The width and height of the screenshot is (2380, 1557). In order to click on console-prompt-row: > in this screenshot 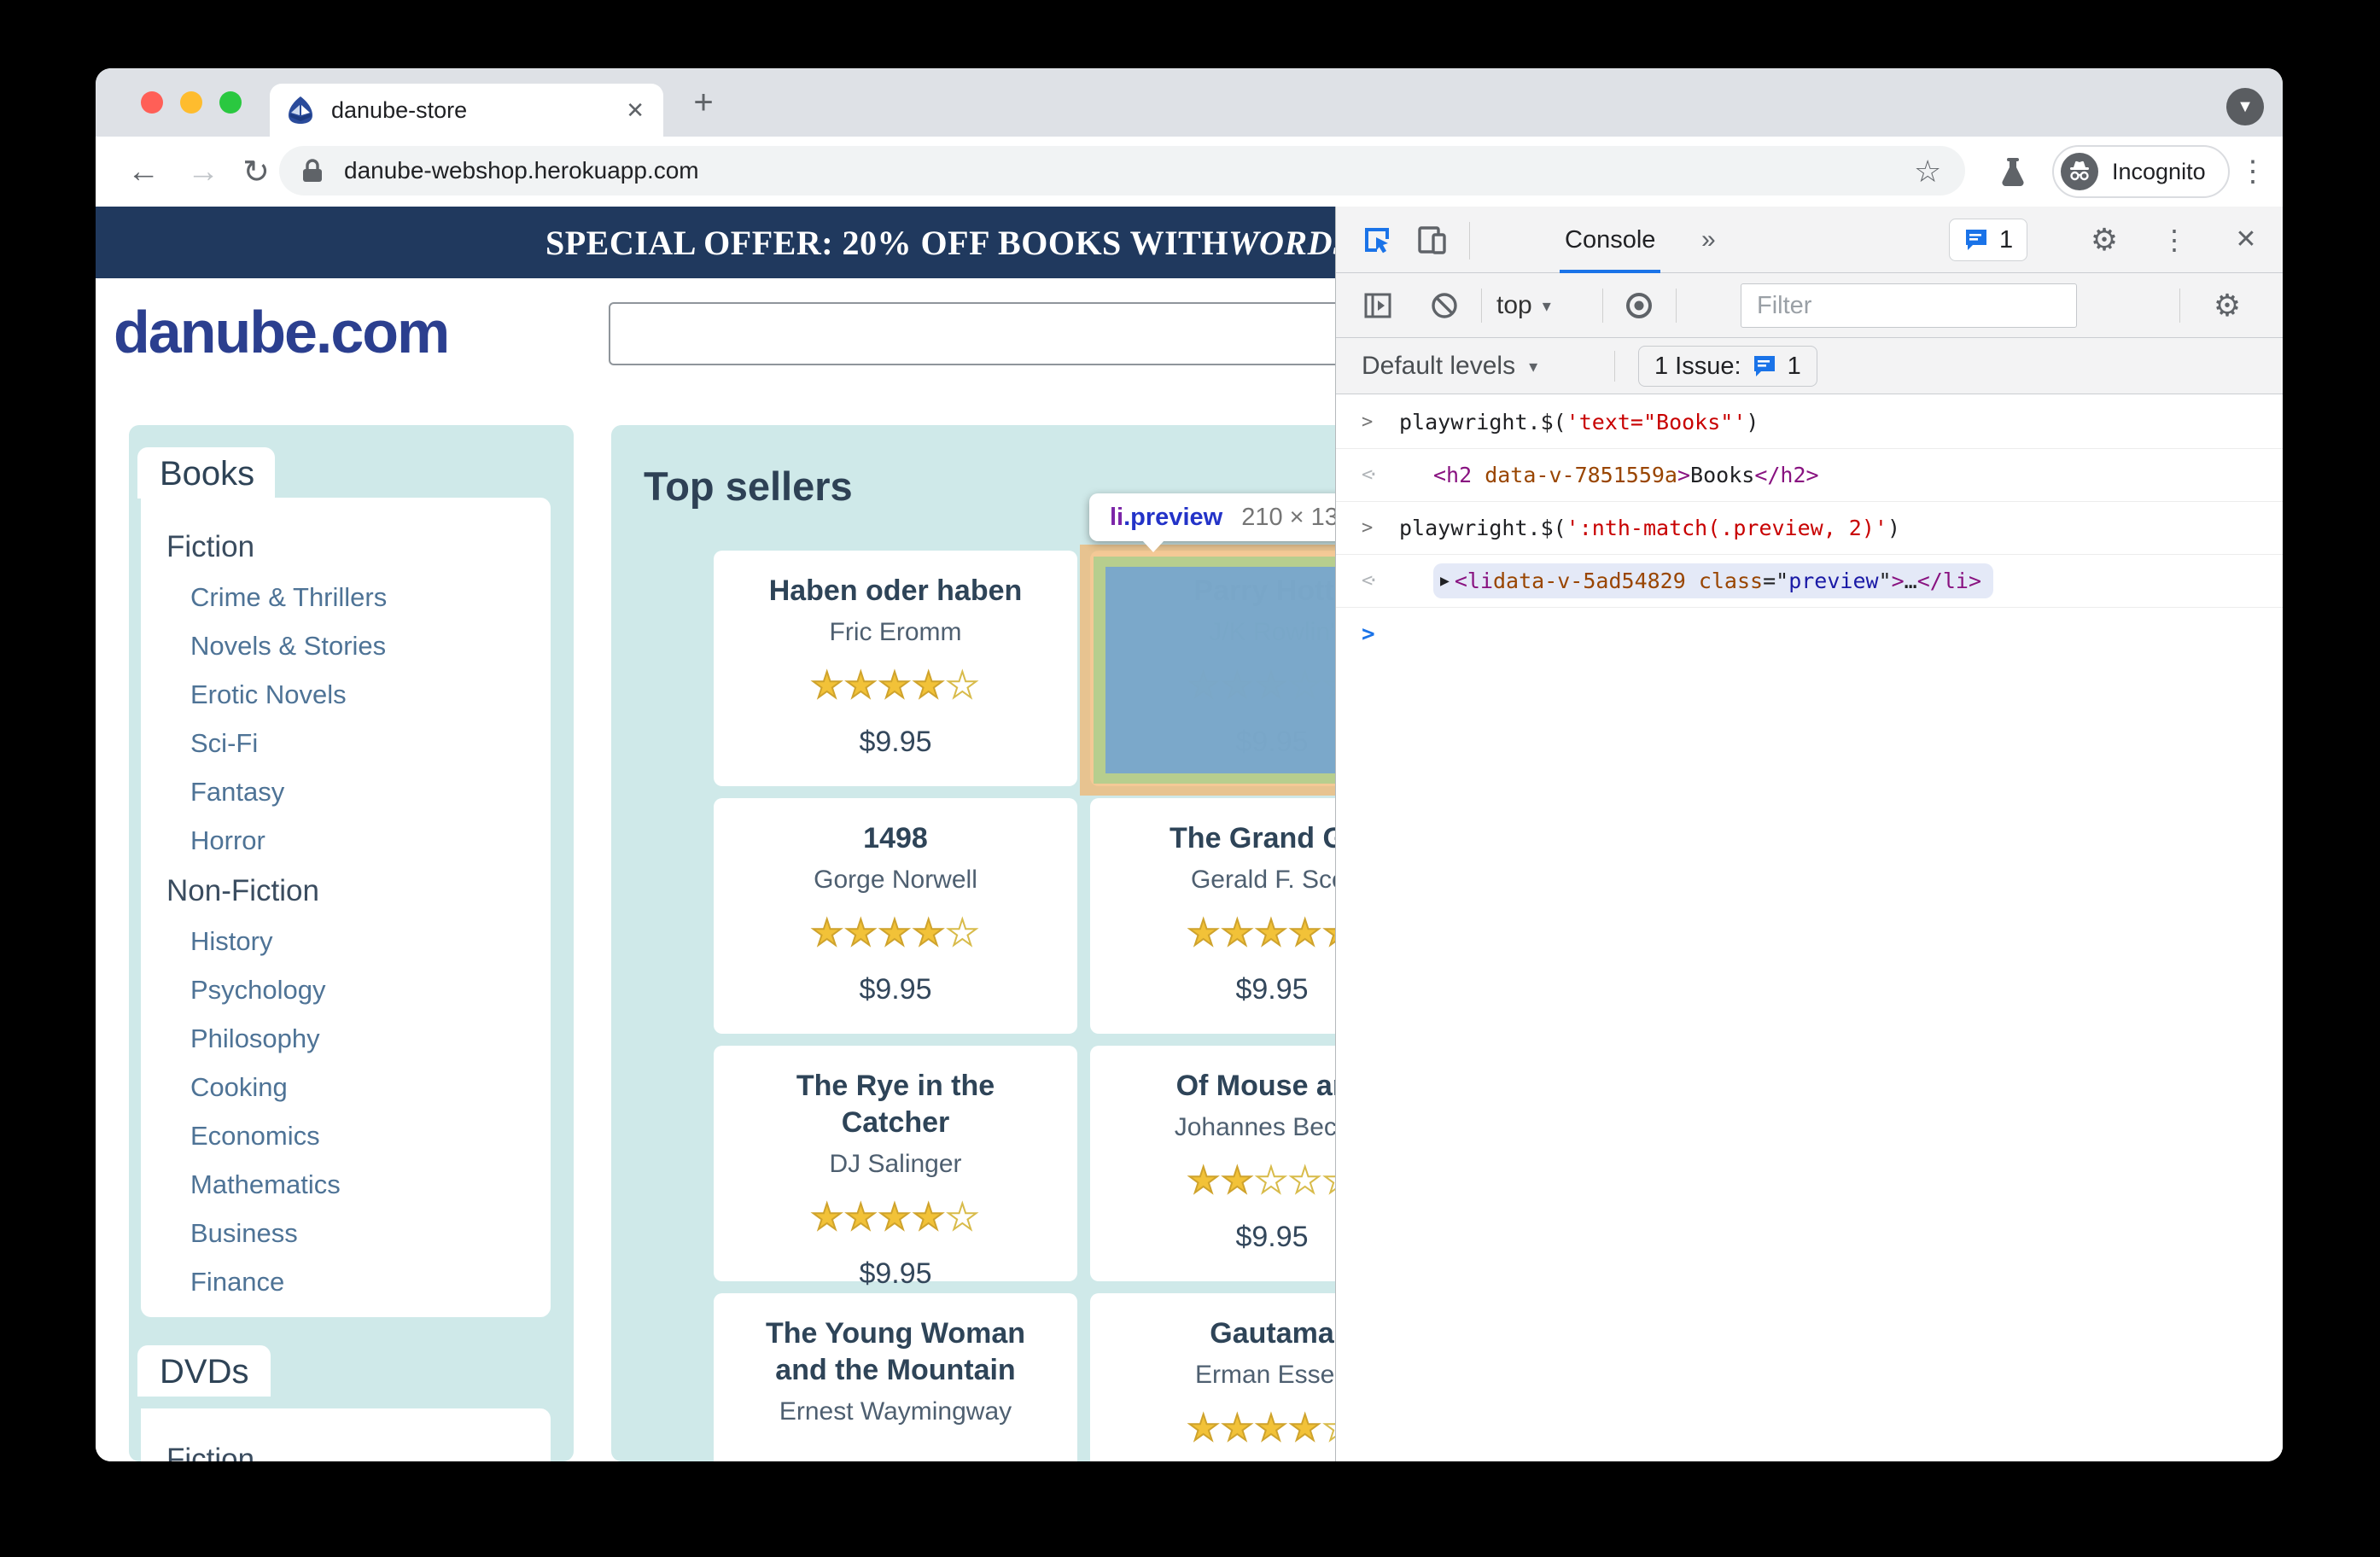, I will do `click(1810, 634)`.